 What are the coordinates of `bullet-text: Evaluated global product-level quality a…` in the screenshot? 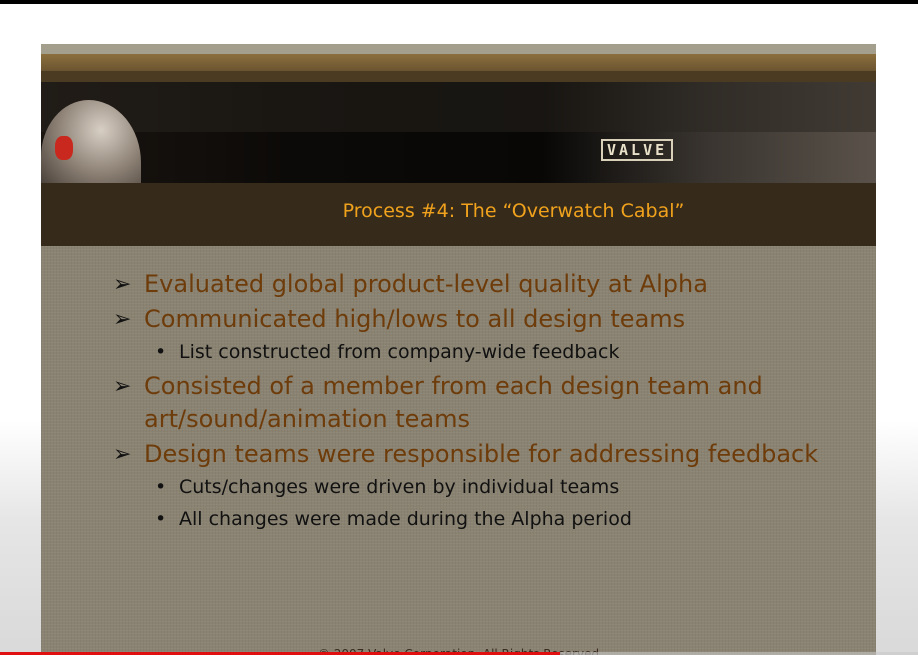 It's located at (426, 284).